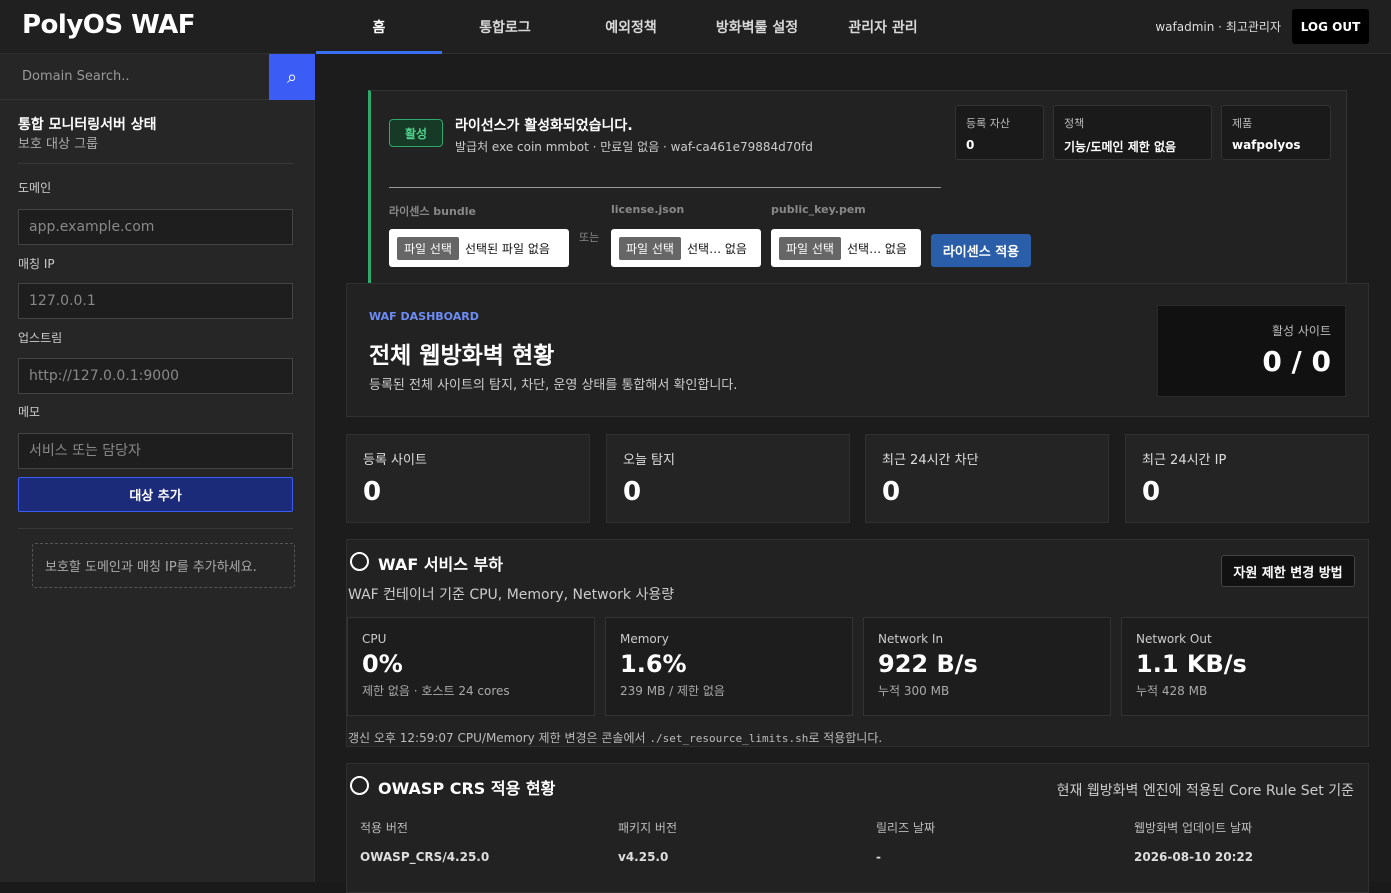 The height and width of the screenshot is (893, 1391). What do you see at coordinates (507, 248) in the screenshot?
I see `file-status: 선택된 파일 없음` at bounding box center [507, 248].